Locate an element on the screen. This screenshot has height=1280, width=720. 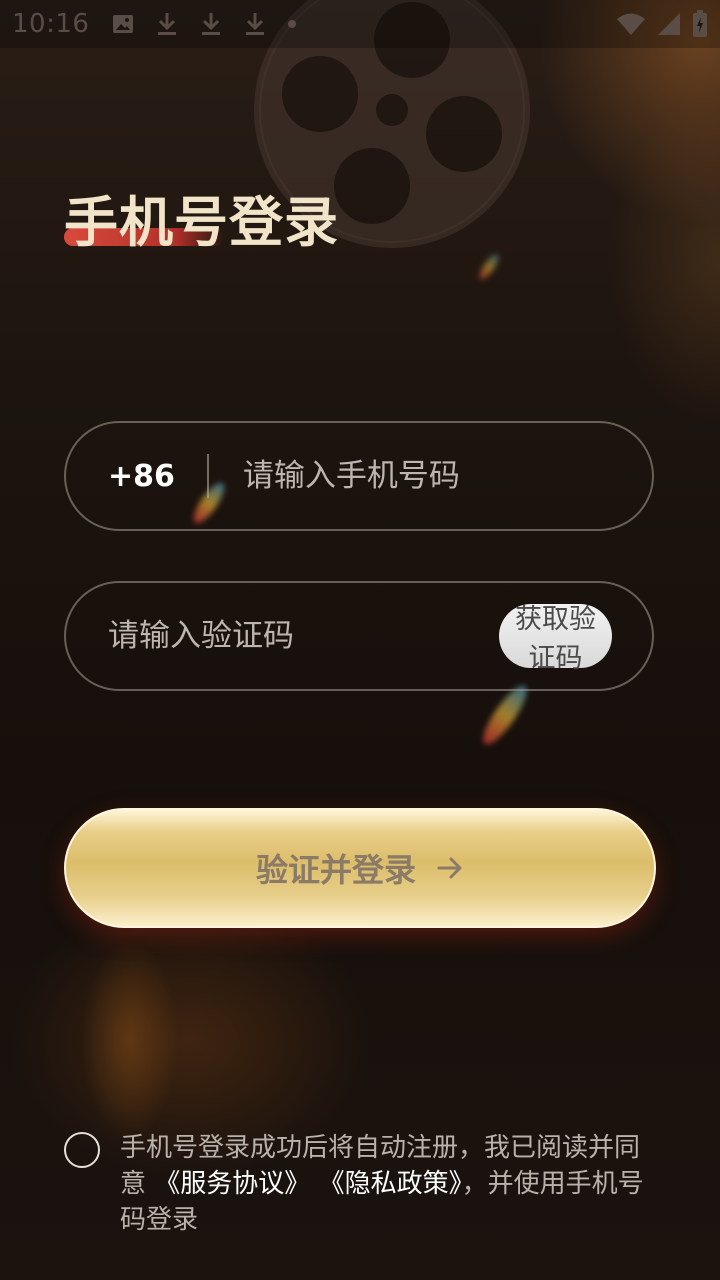
get-code-button: 获取验证码 is located at coordinates (555, 639).